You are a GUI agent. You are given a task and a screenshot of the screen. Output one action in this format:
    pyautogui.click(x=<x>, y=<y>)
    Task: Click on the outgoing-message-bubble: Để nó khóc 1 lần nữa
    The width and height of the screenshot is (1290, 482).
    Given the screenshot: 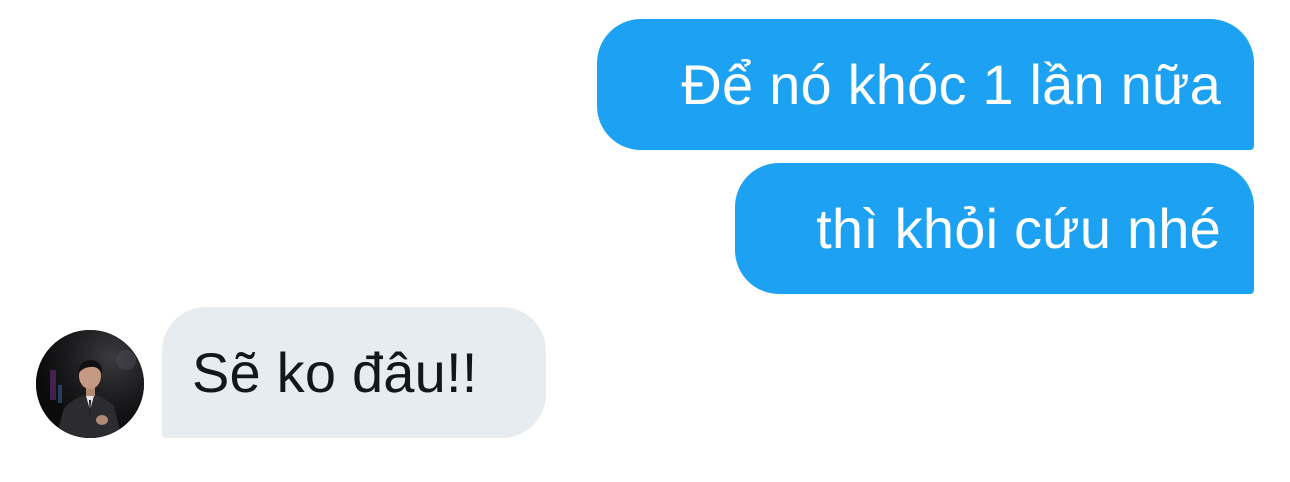 What is the action you would take?
    pyautogui.click(x=925, y=84)
    